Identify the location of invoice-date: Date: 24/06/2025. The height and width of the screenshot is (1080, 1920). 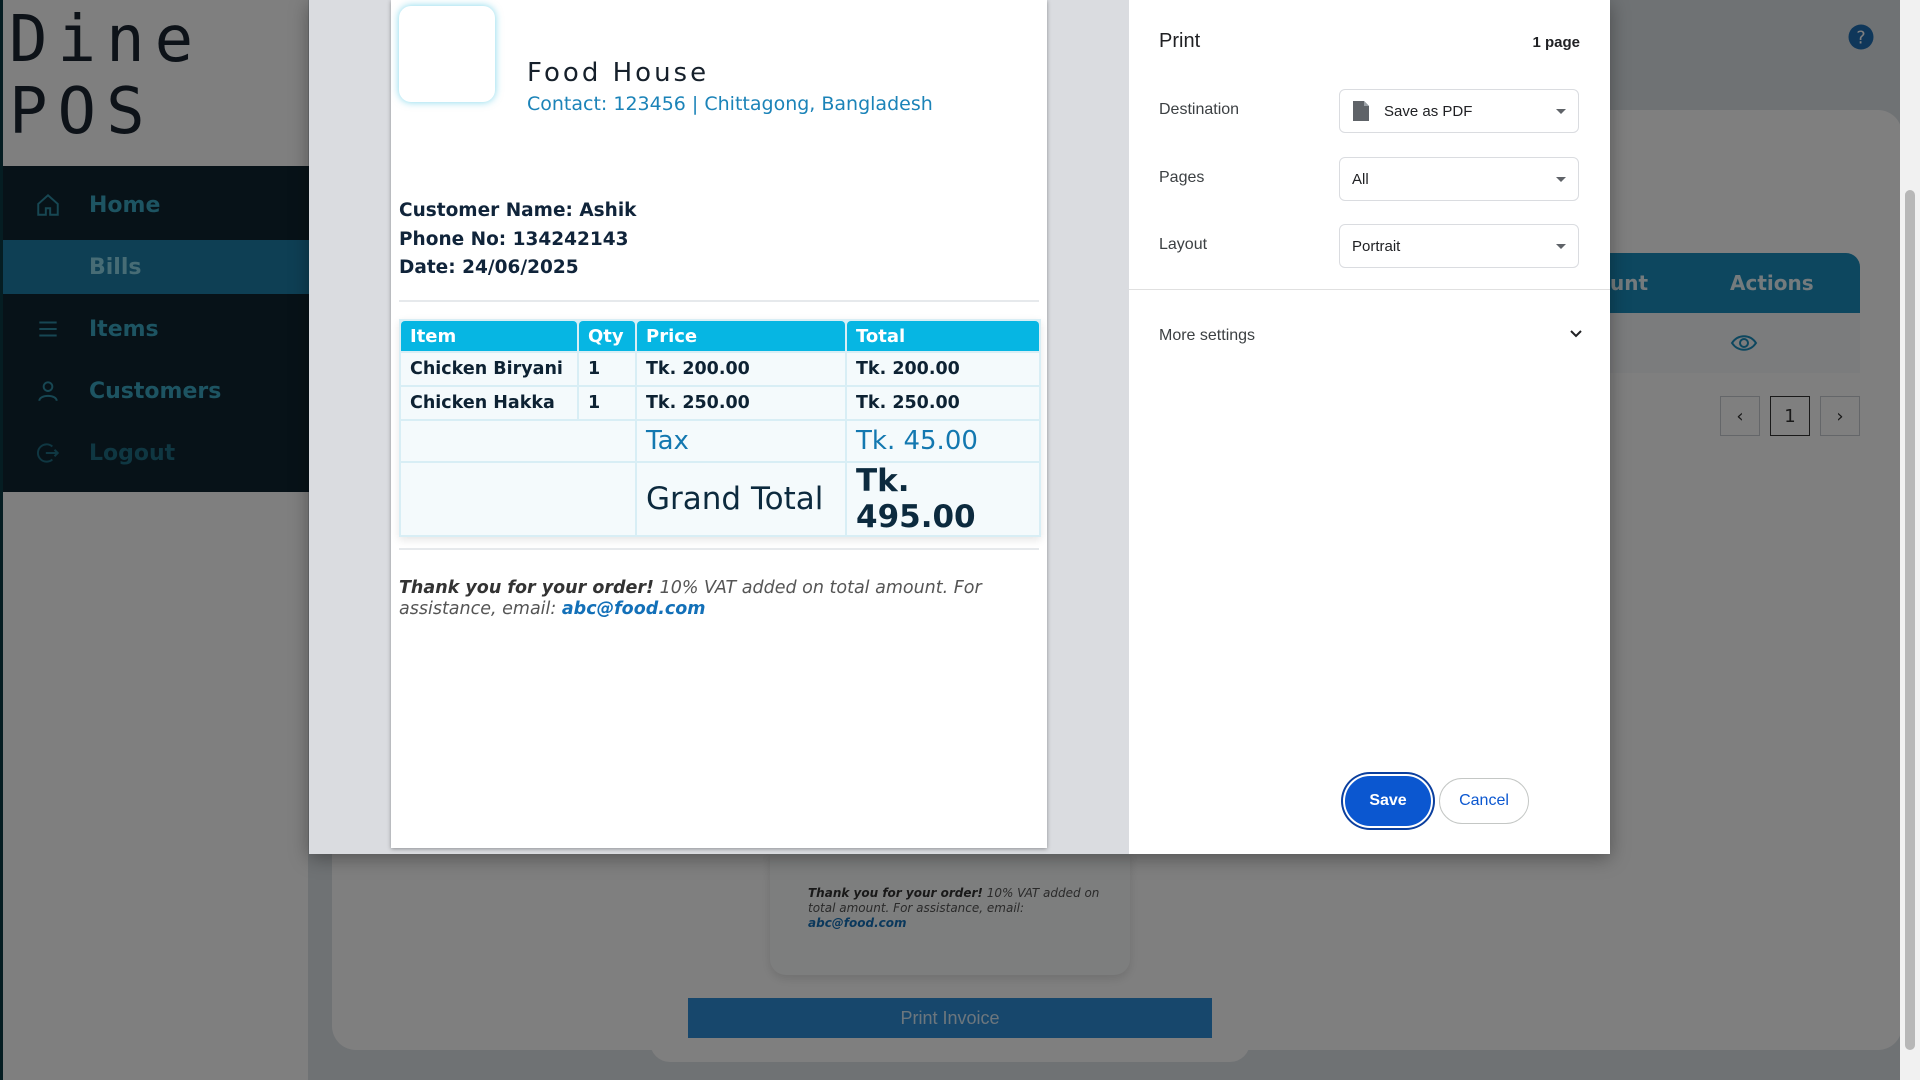
(489, 267).